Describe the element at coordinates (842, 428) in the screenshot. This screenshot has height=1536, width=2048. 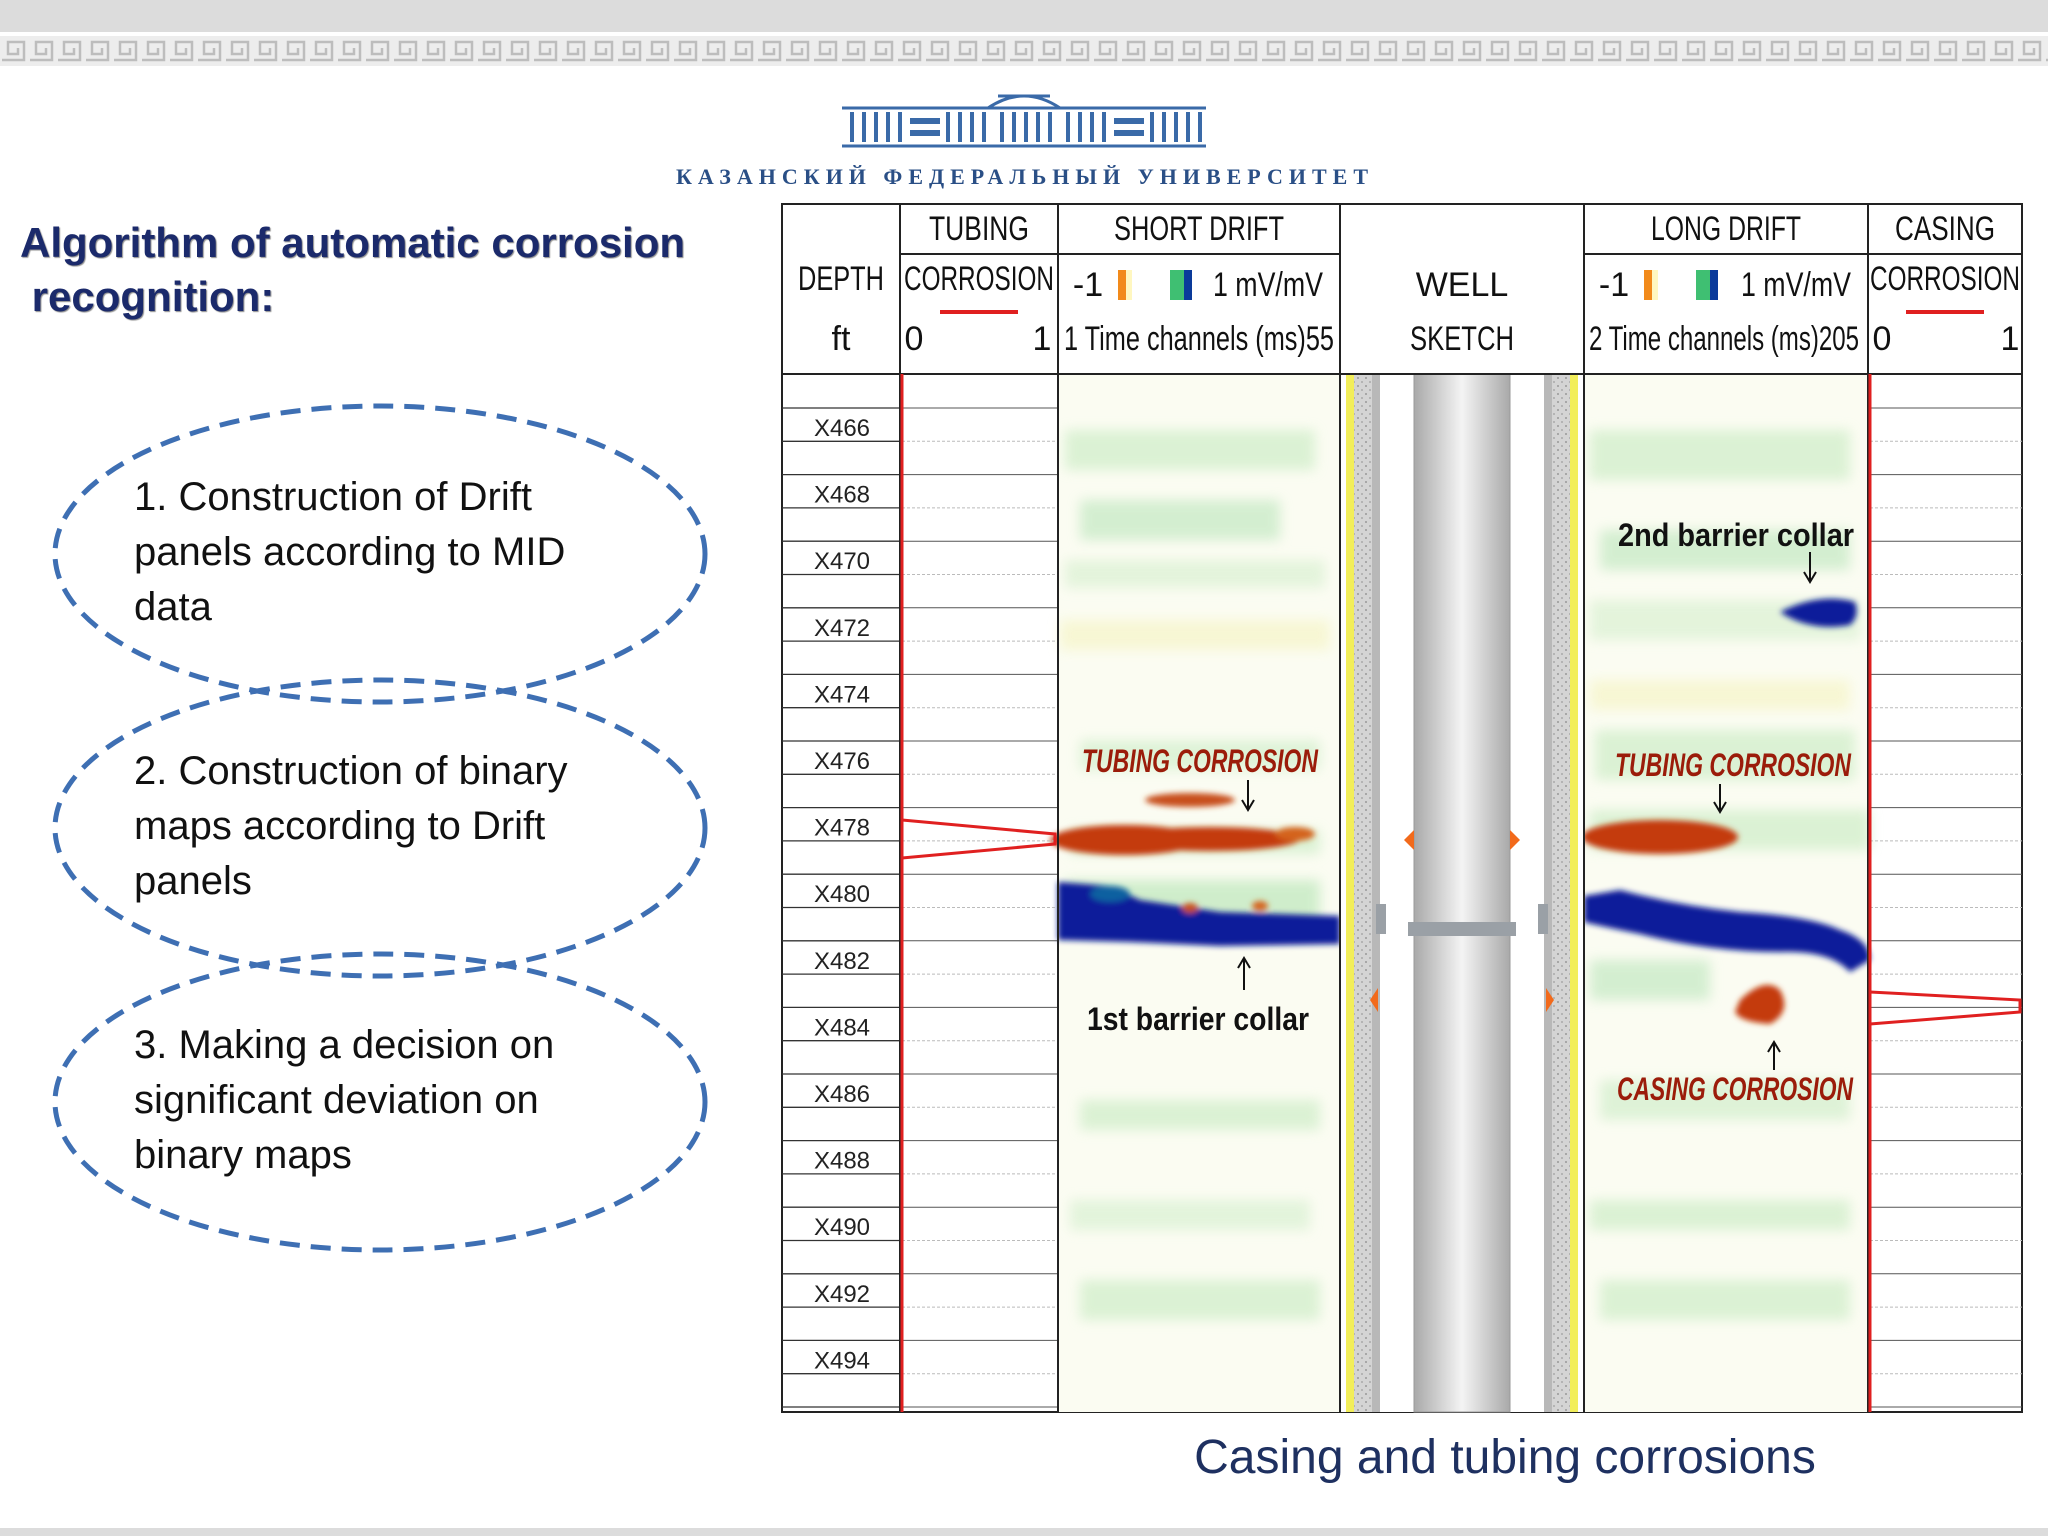
I see `depth-label: X466` at that location.